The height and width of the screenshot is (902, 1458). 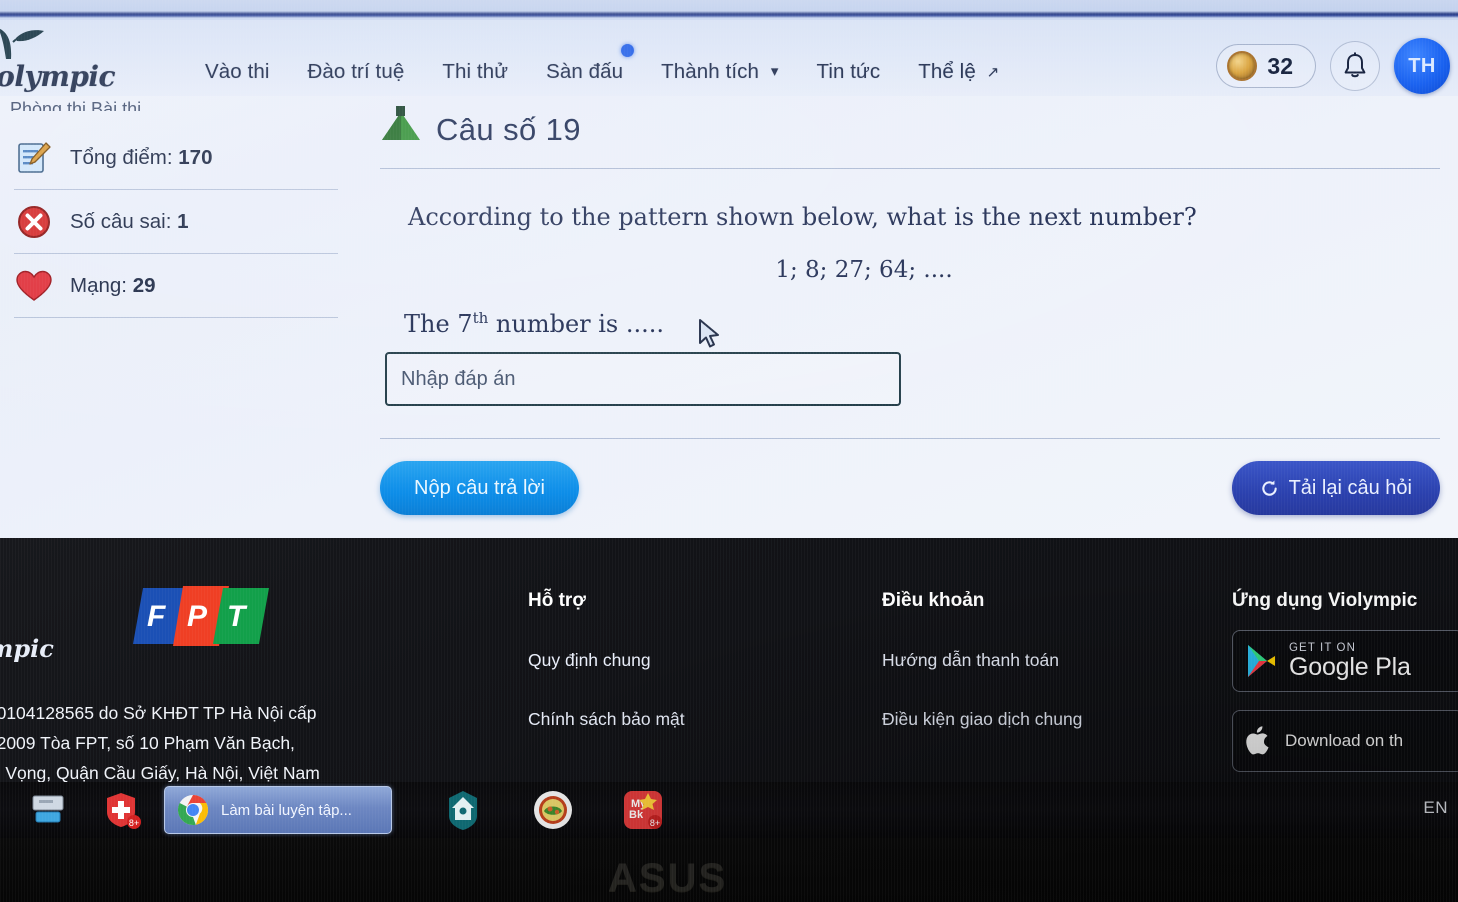 What do you see at coordinates (197, 616) in the screenshot?
I see `svg-text: P` at bounding box center [197, 616].